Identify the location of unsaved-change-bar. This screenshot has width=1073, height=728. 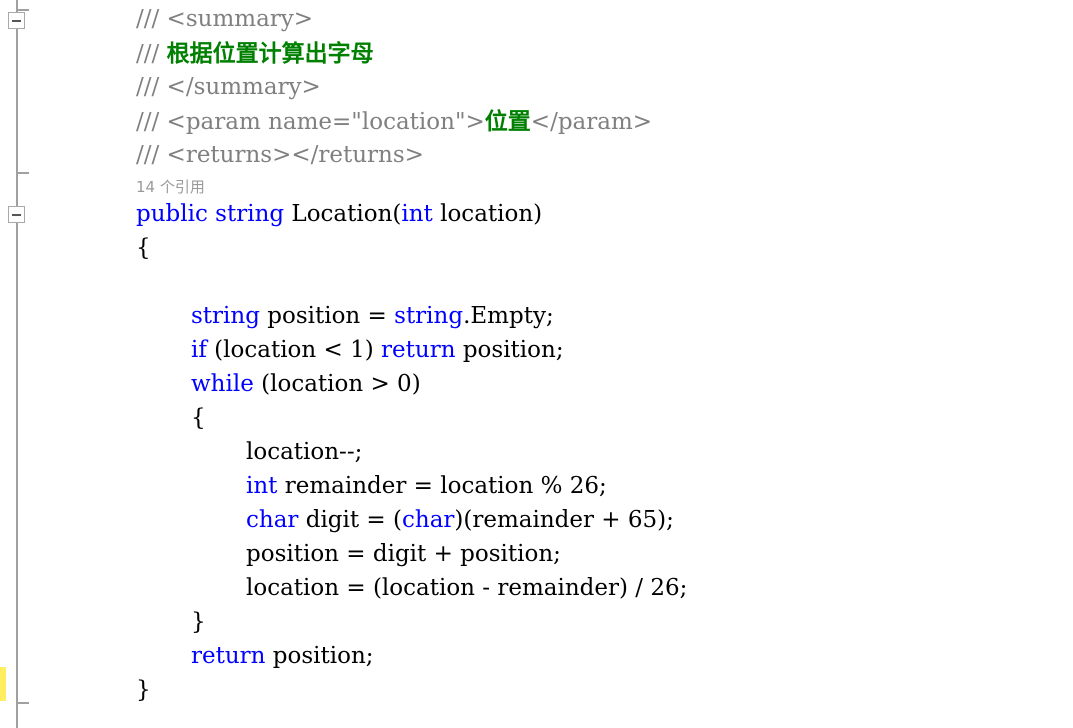
(3, 684).